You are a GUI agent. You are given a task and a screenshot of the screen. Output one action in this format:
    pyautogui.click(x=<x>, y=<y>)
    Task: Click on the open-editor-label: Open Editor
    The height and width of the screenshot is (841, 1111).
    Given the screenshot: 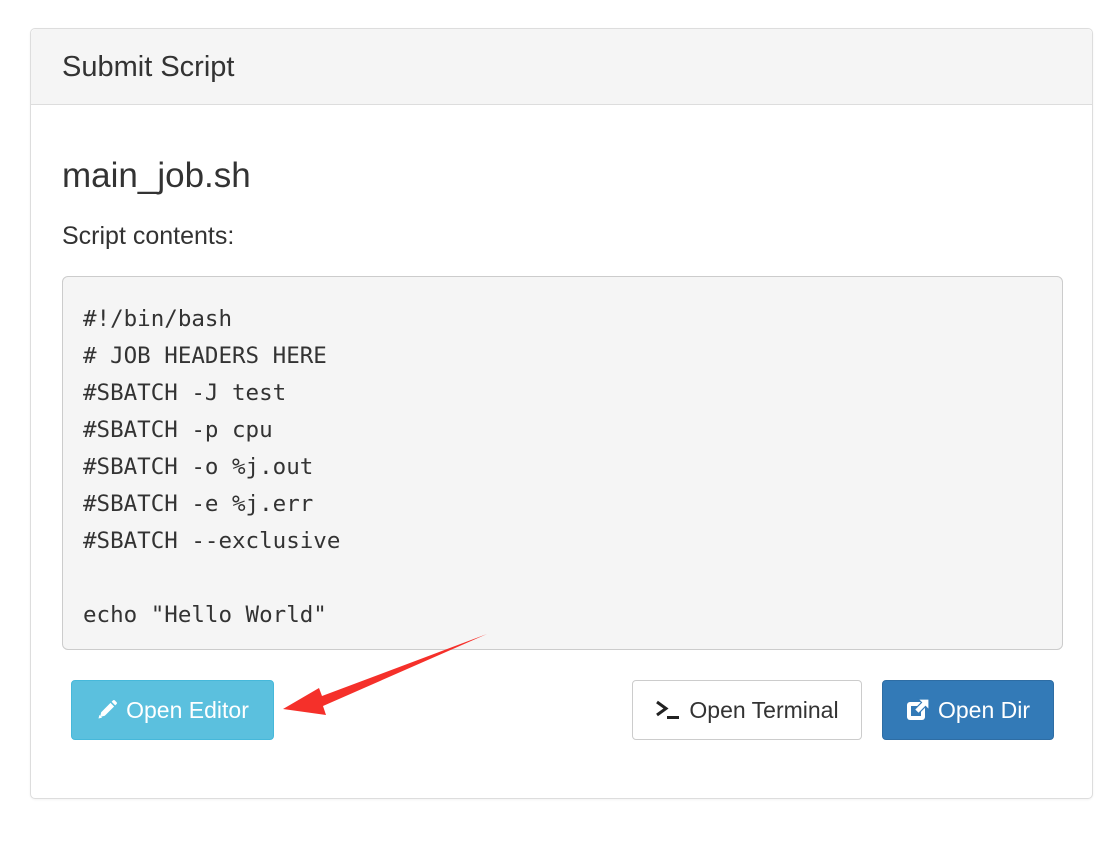 What is the action you would take?
    pyautogui.click(x=187, y=709)
    